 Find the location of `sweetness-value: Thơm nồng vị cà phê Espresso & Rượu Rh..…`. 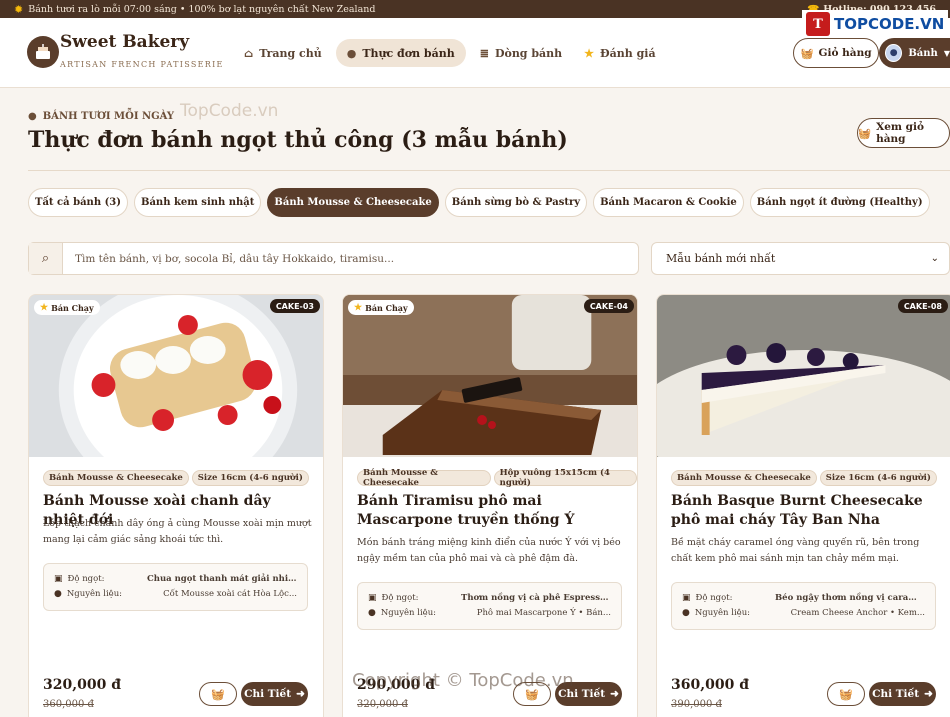

sweetness-value: Thơm nồng vị cà phê Espresso & Rượu Rh..… is located at coordinates (536, 598).